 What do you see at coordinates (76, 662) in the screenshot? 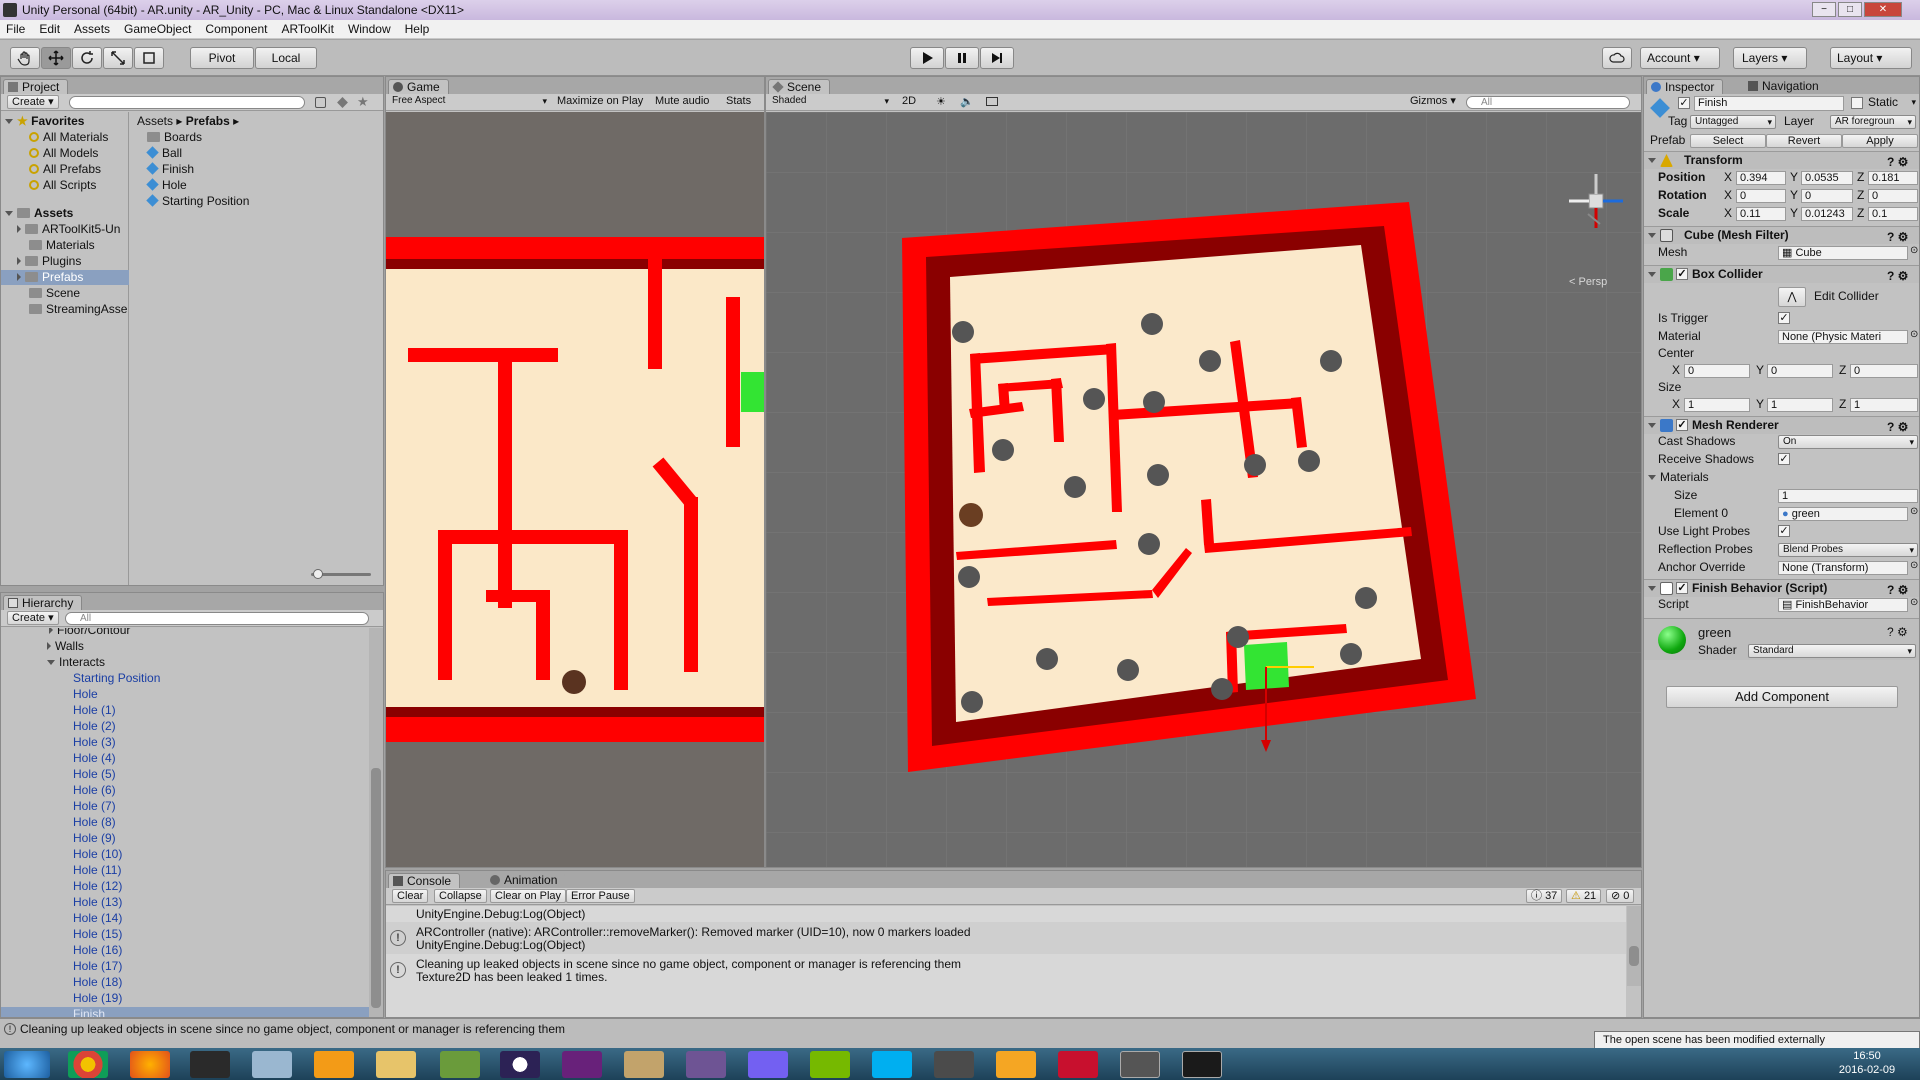
I see `hierarchy-item: Interacts` at bounding box center [76, 662].